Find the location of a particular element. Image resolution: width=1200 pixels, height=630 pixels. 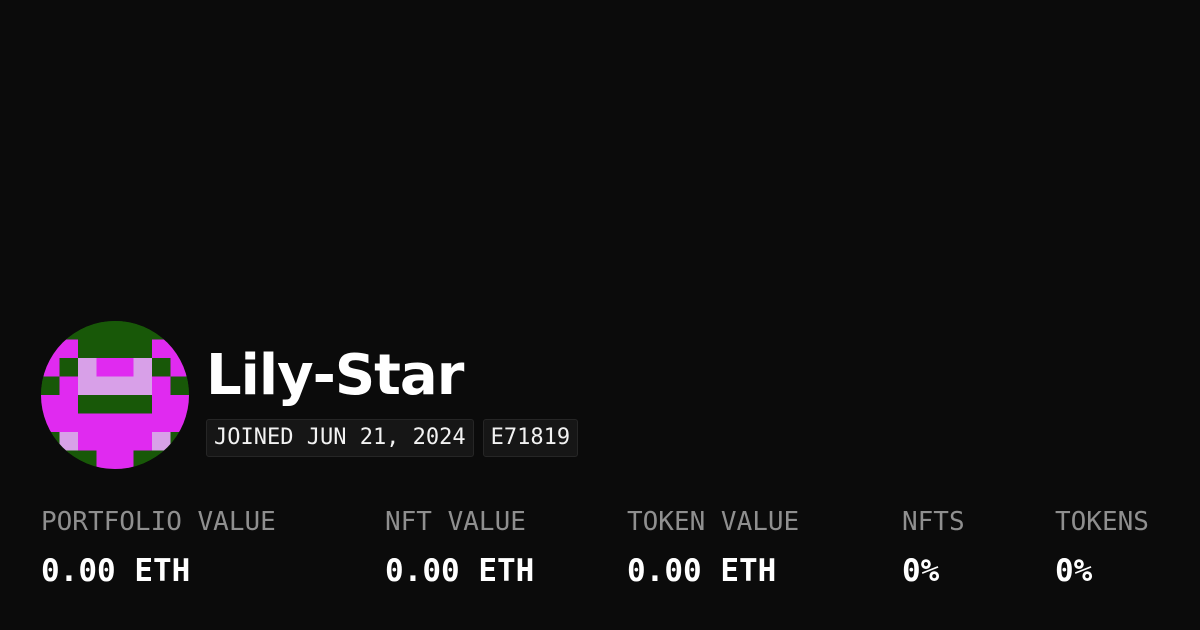

stat-label: TOKENS is located at coordinates (1102, 522).